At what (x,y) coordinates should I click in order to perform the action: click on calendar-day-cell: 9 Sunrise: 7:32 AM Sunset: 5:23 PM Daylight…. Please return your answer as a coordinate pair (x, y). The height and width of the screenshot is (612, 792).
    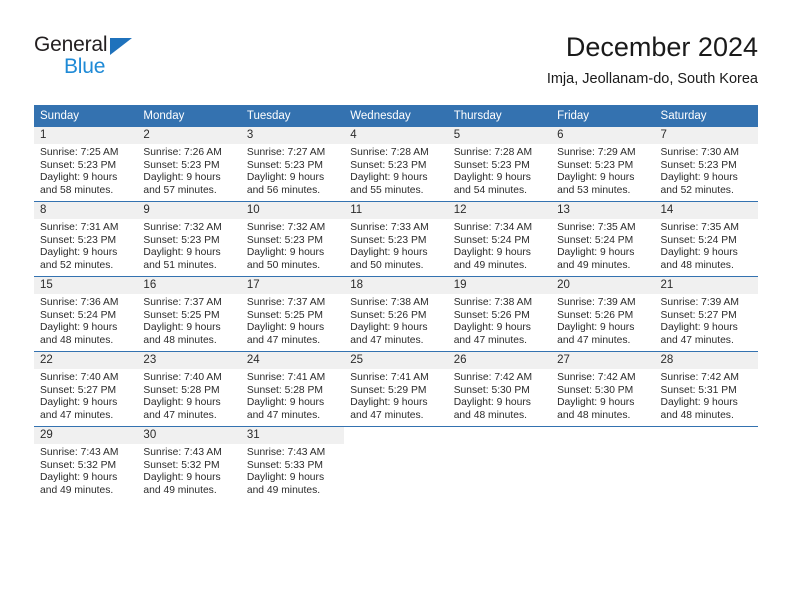
    Looking at the image, I should click on (189, 239).